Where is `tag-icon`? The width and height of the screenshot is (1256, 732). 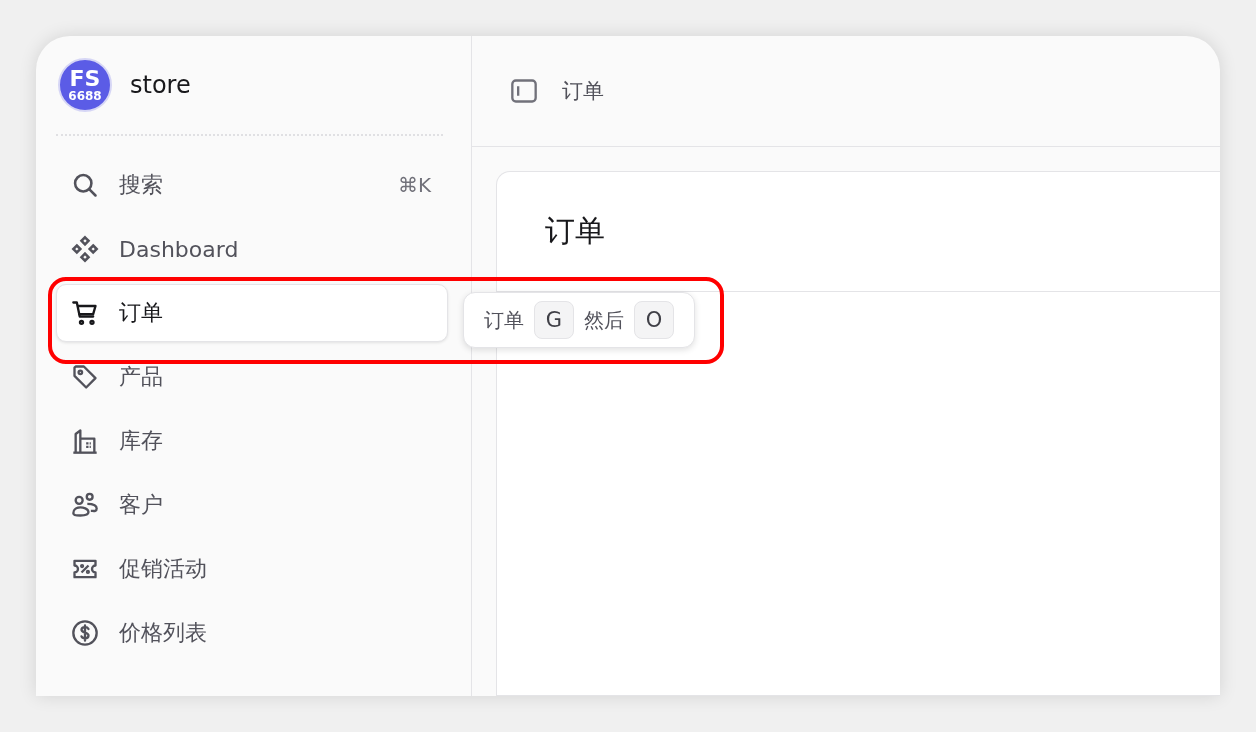
tag-icon is located at coordinates (85, 377).